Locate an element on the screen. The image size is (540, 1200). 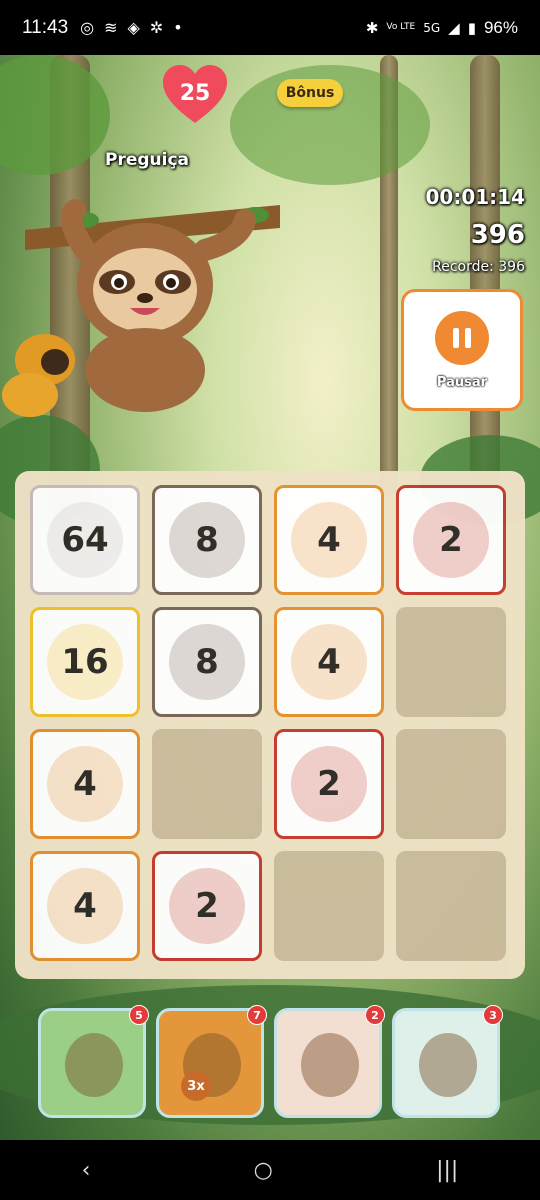
score: 396 is located at coordinates (497, 235).